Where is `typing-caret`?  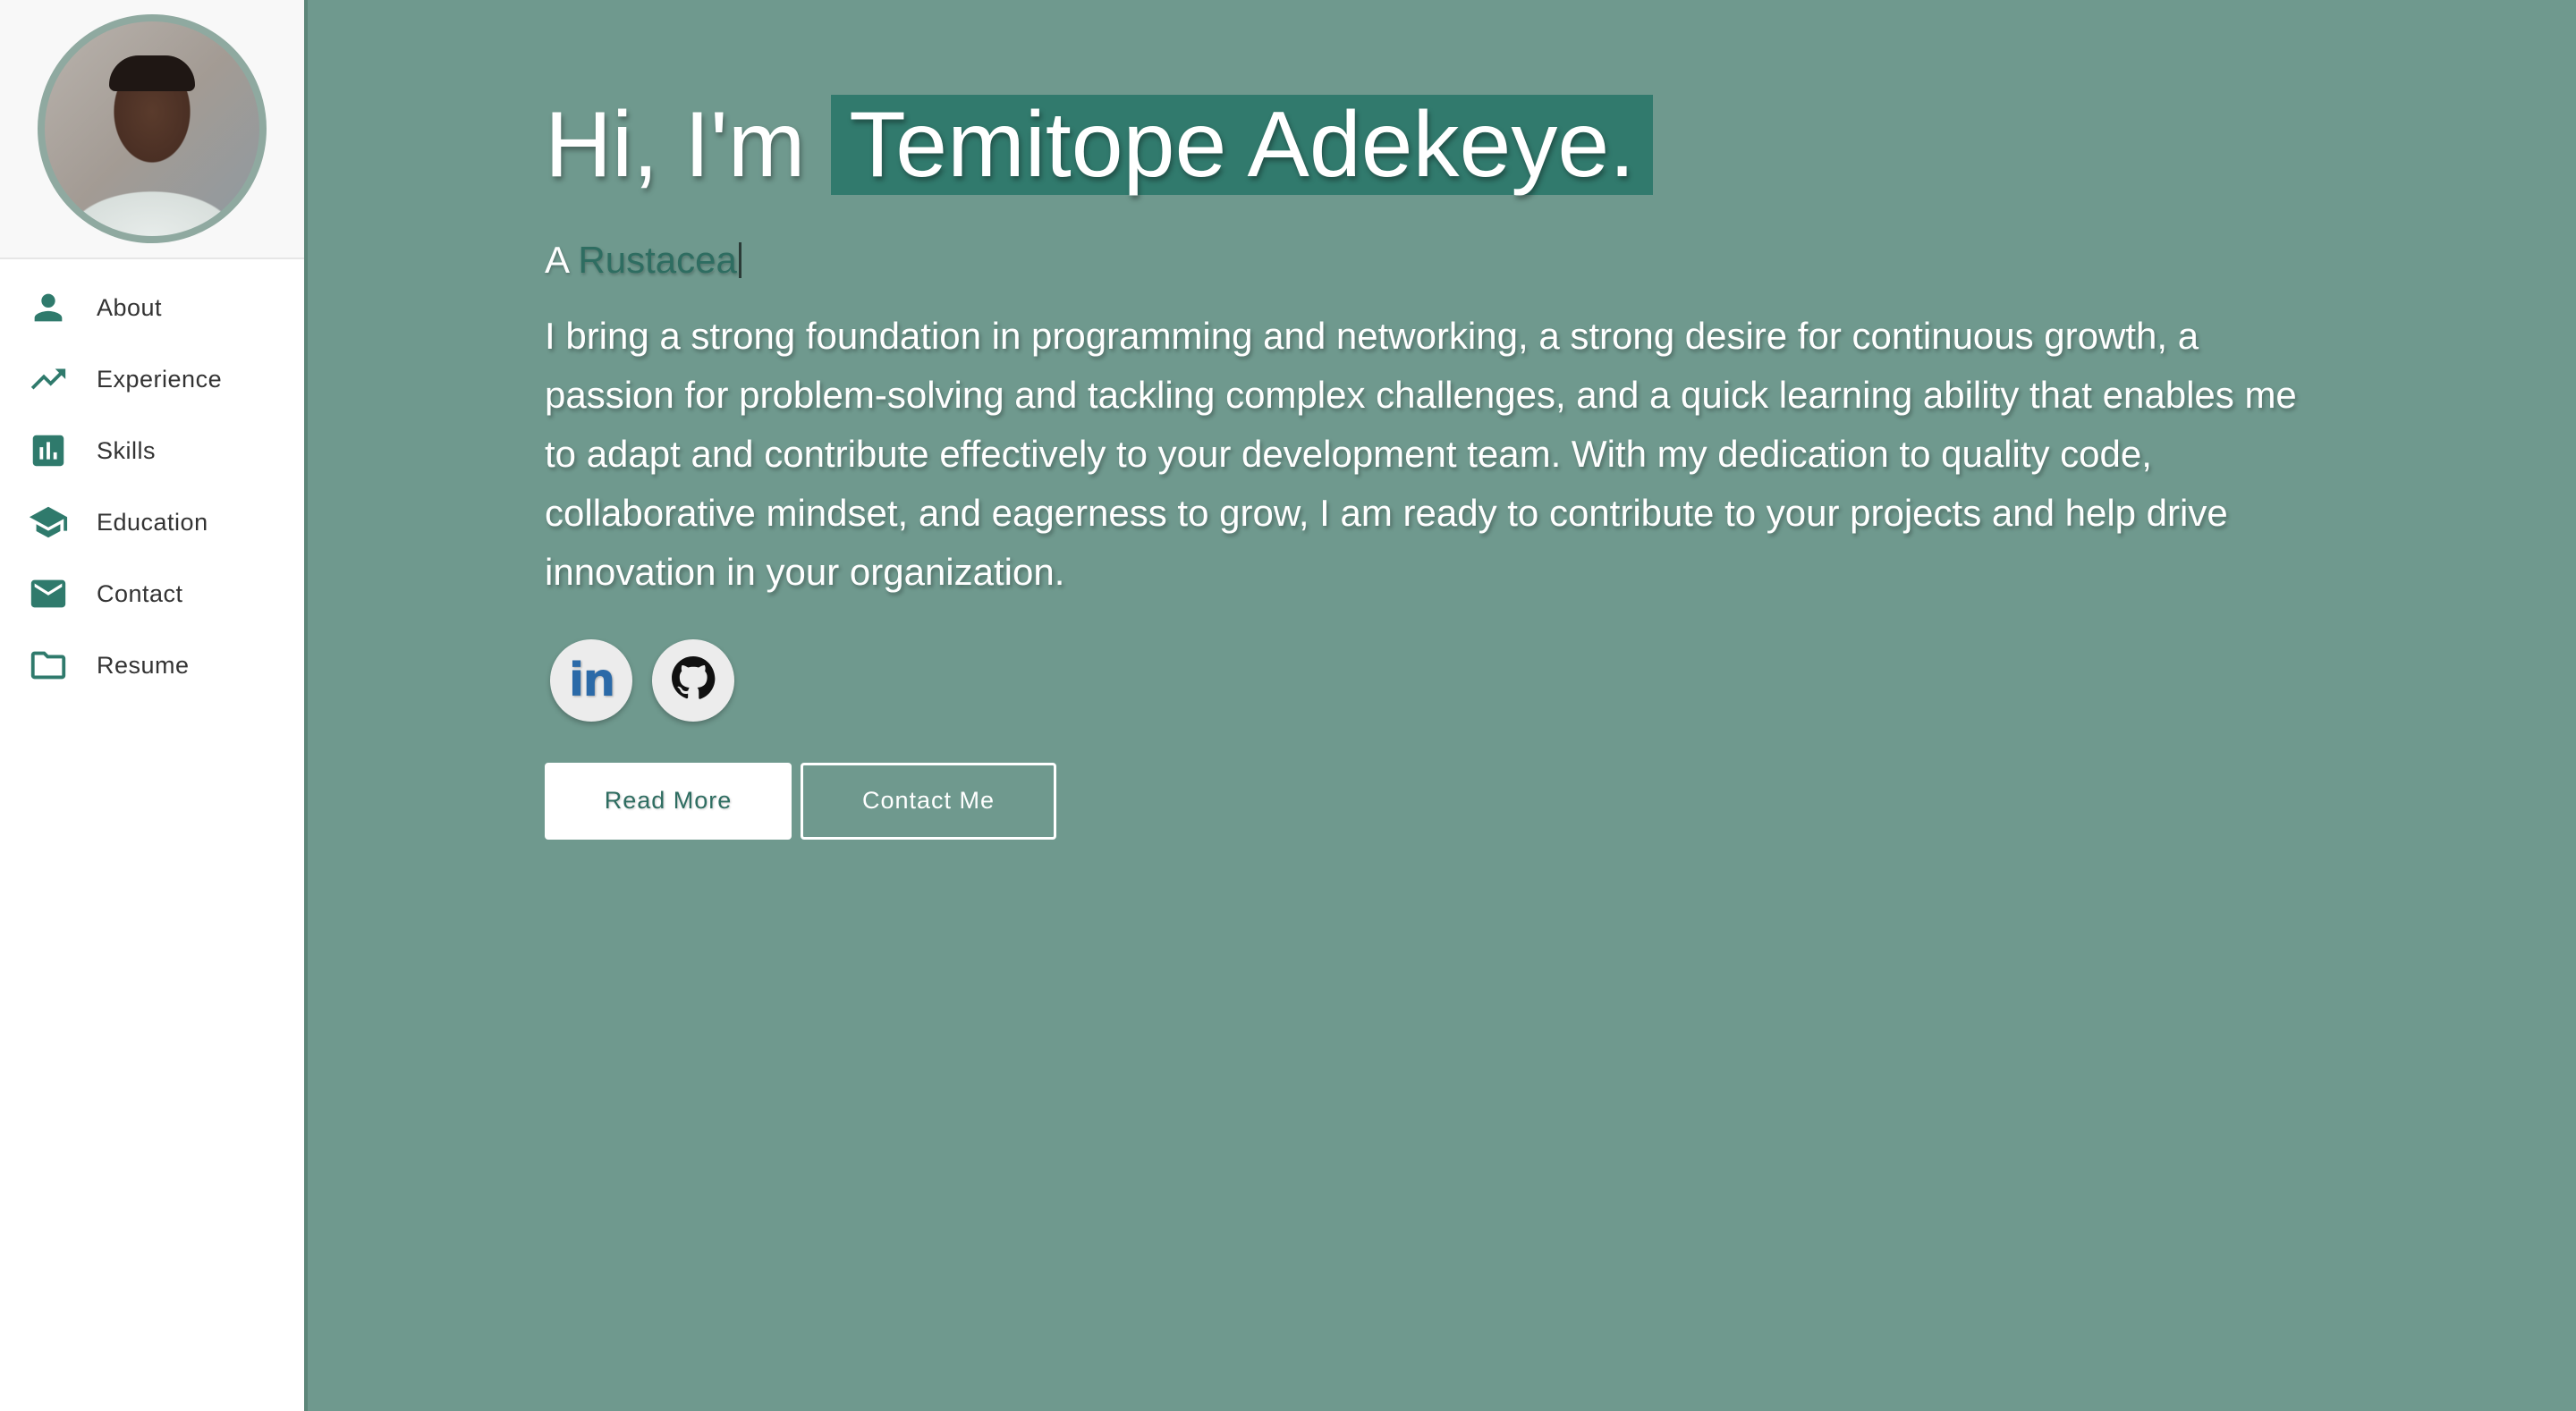 typing-caret is located at coordinates (739, 259).